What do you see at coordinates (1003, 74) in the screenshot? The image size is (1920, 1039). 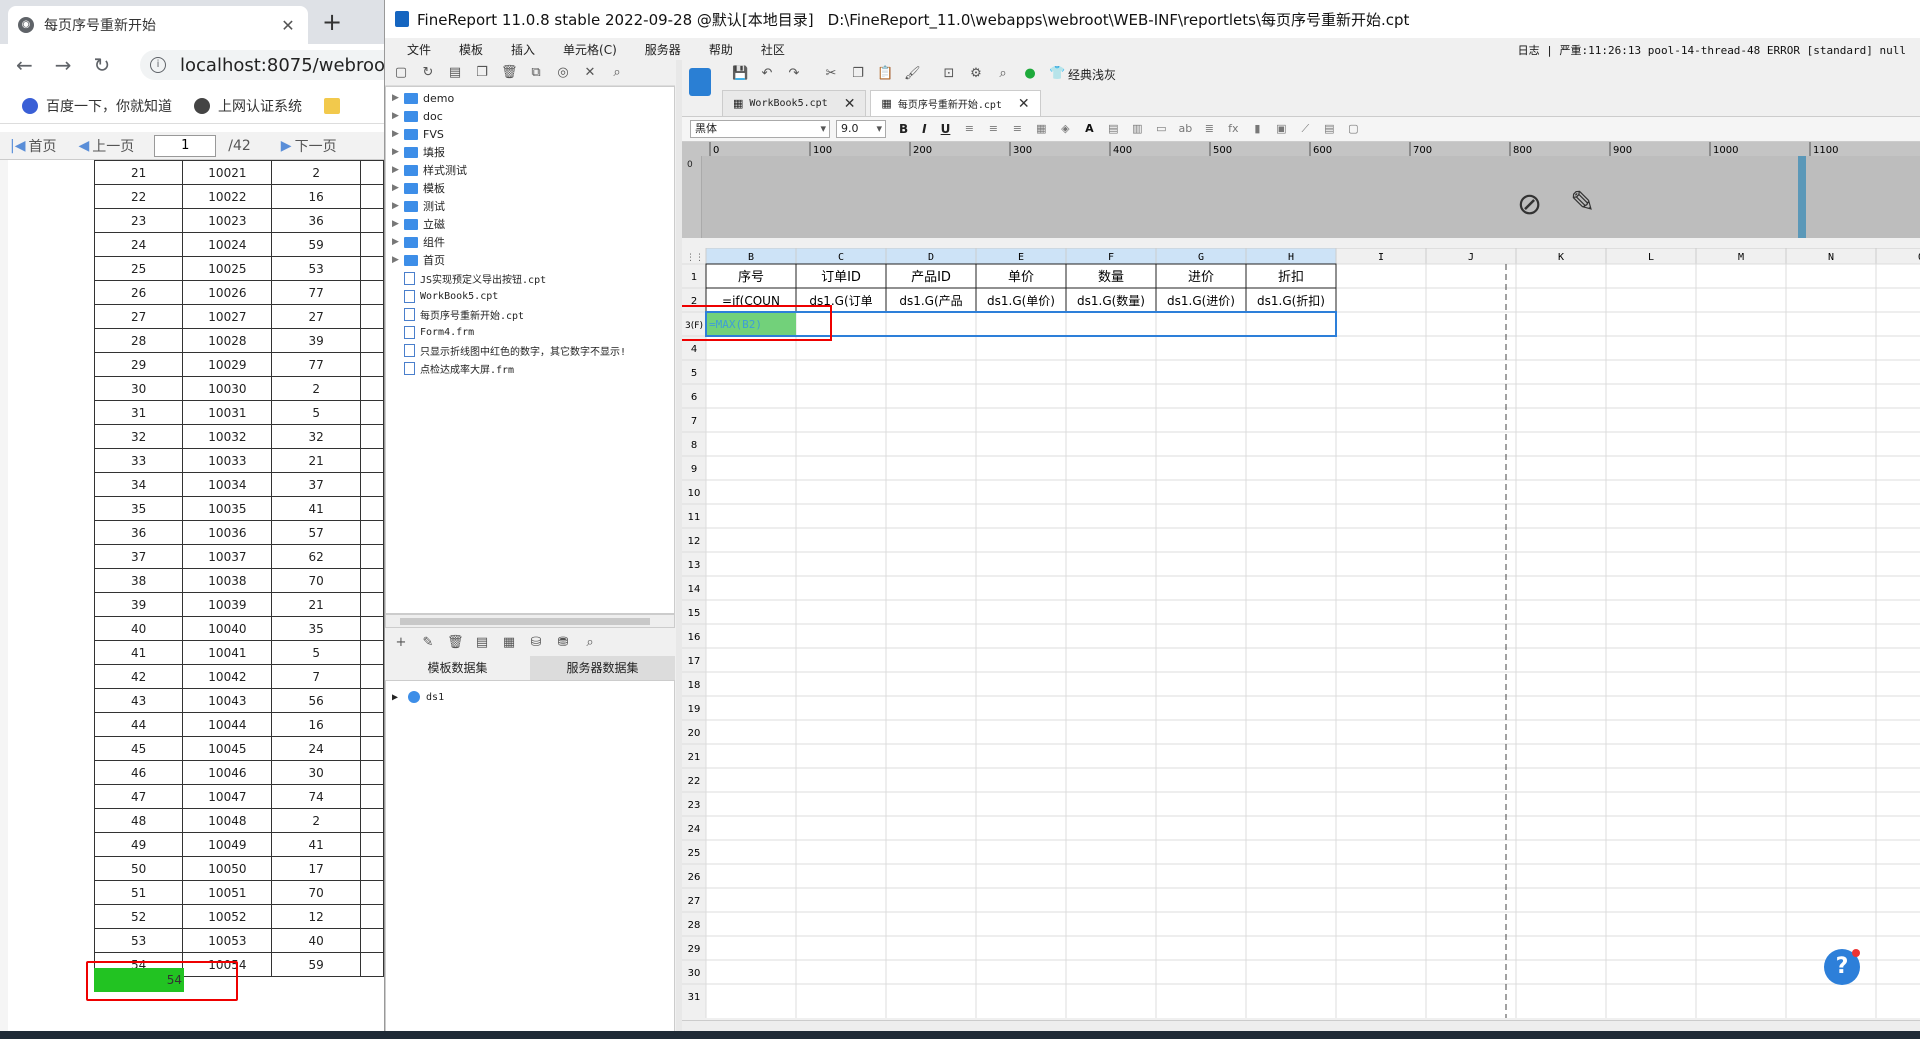 I see `check-icon: ⌕` at bounding box center [1003, 74].